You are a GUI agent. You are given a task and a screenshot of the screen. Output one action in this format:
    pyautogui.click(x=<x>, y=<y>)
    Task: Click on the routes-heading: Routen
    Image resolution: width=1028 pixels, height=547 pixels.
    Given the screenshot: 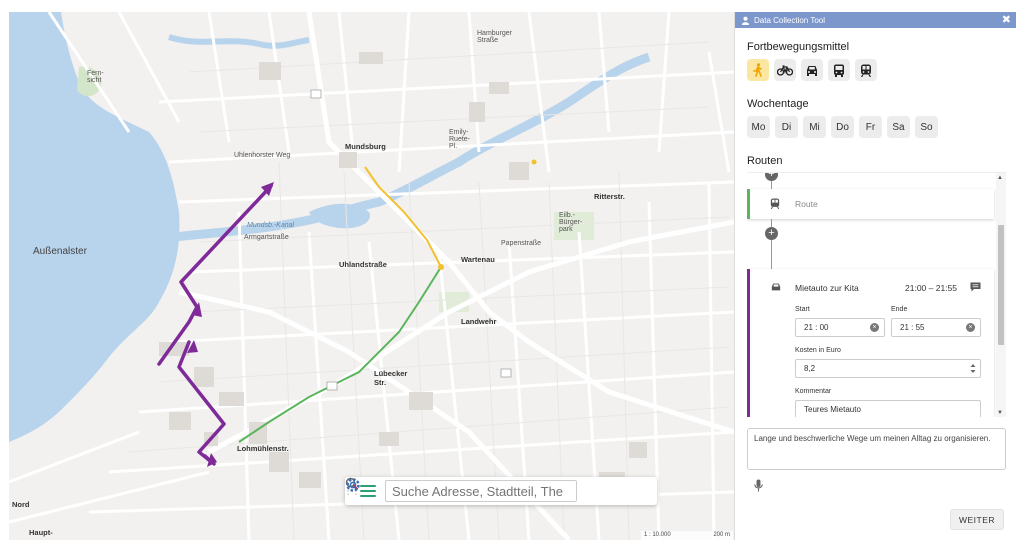 What is the action you would take?
    pyautogui.click(x=765, y=161)
    